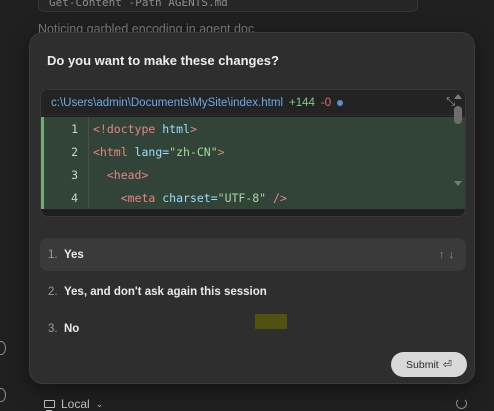 The width and height of the screenshot is (494, 411). Describe the element at coordinates (276, 151) in the screenshot. I see `code-text: <html lang= "zh-CN" >` at that location.